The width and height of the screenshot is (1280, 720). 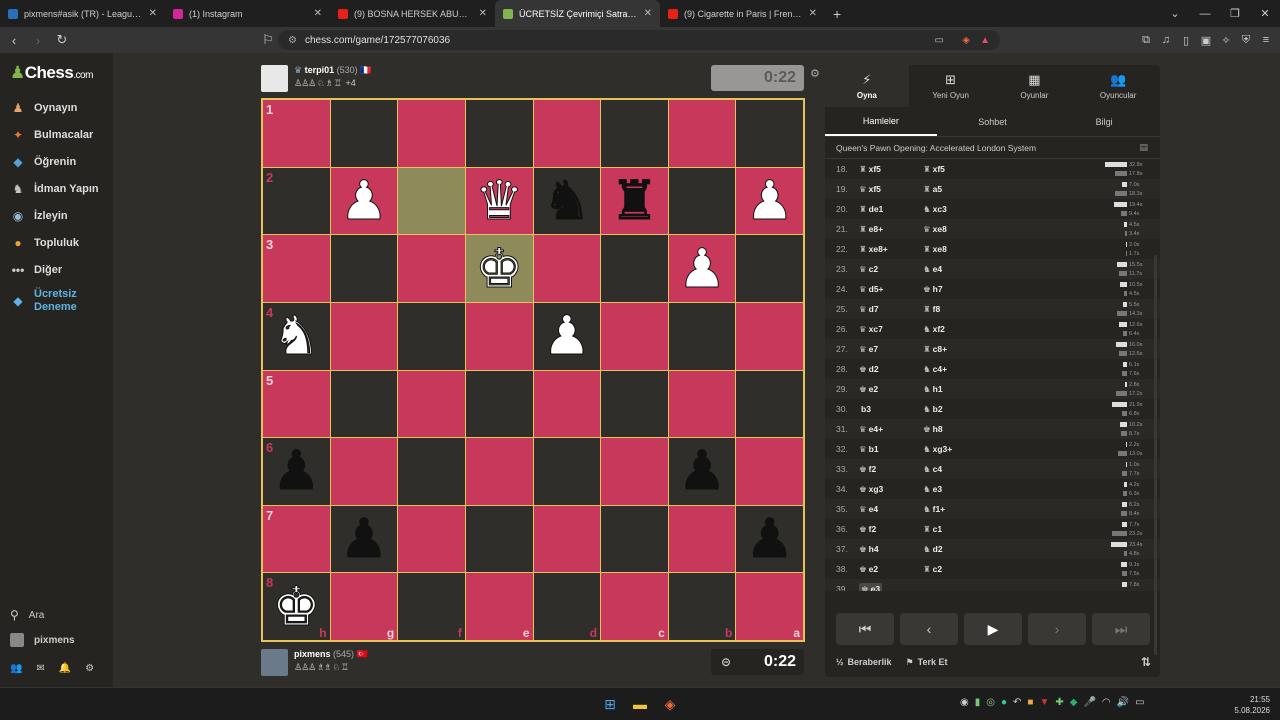 I want to click on square-f2, so click(x=431, y=201).